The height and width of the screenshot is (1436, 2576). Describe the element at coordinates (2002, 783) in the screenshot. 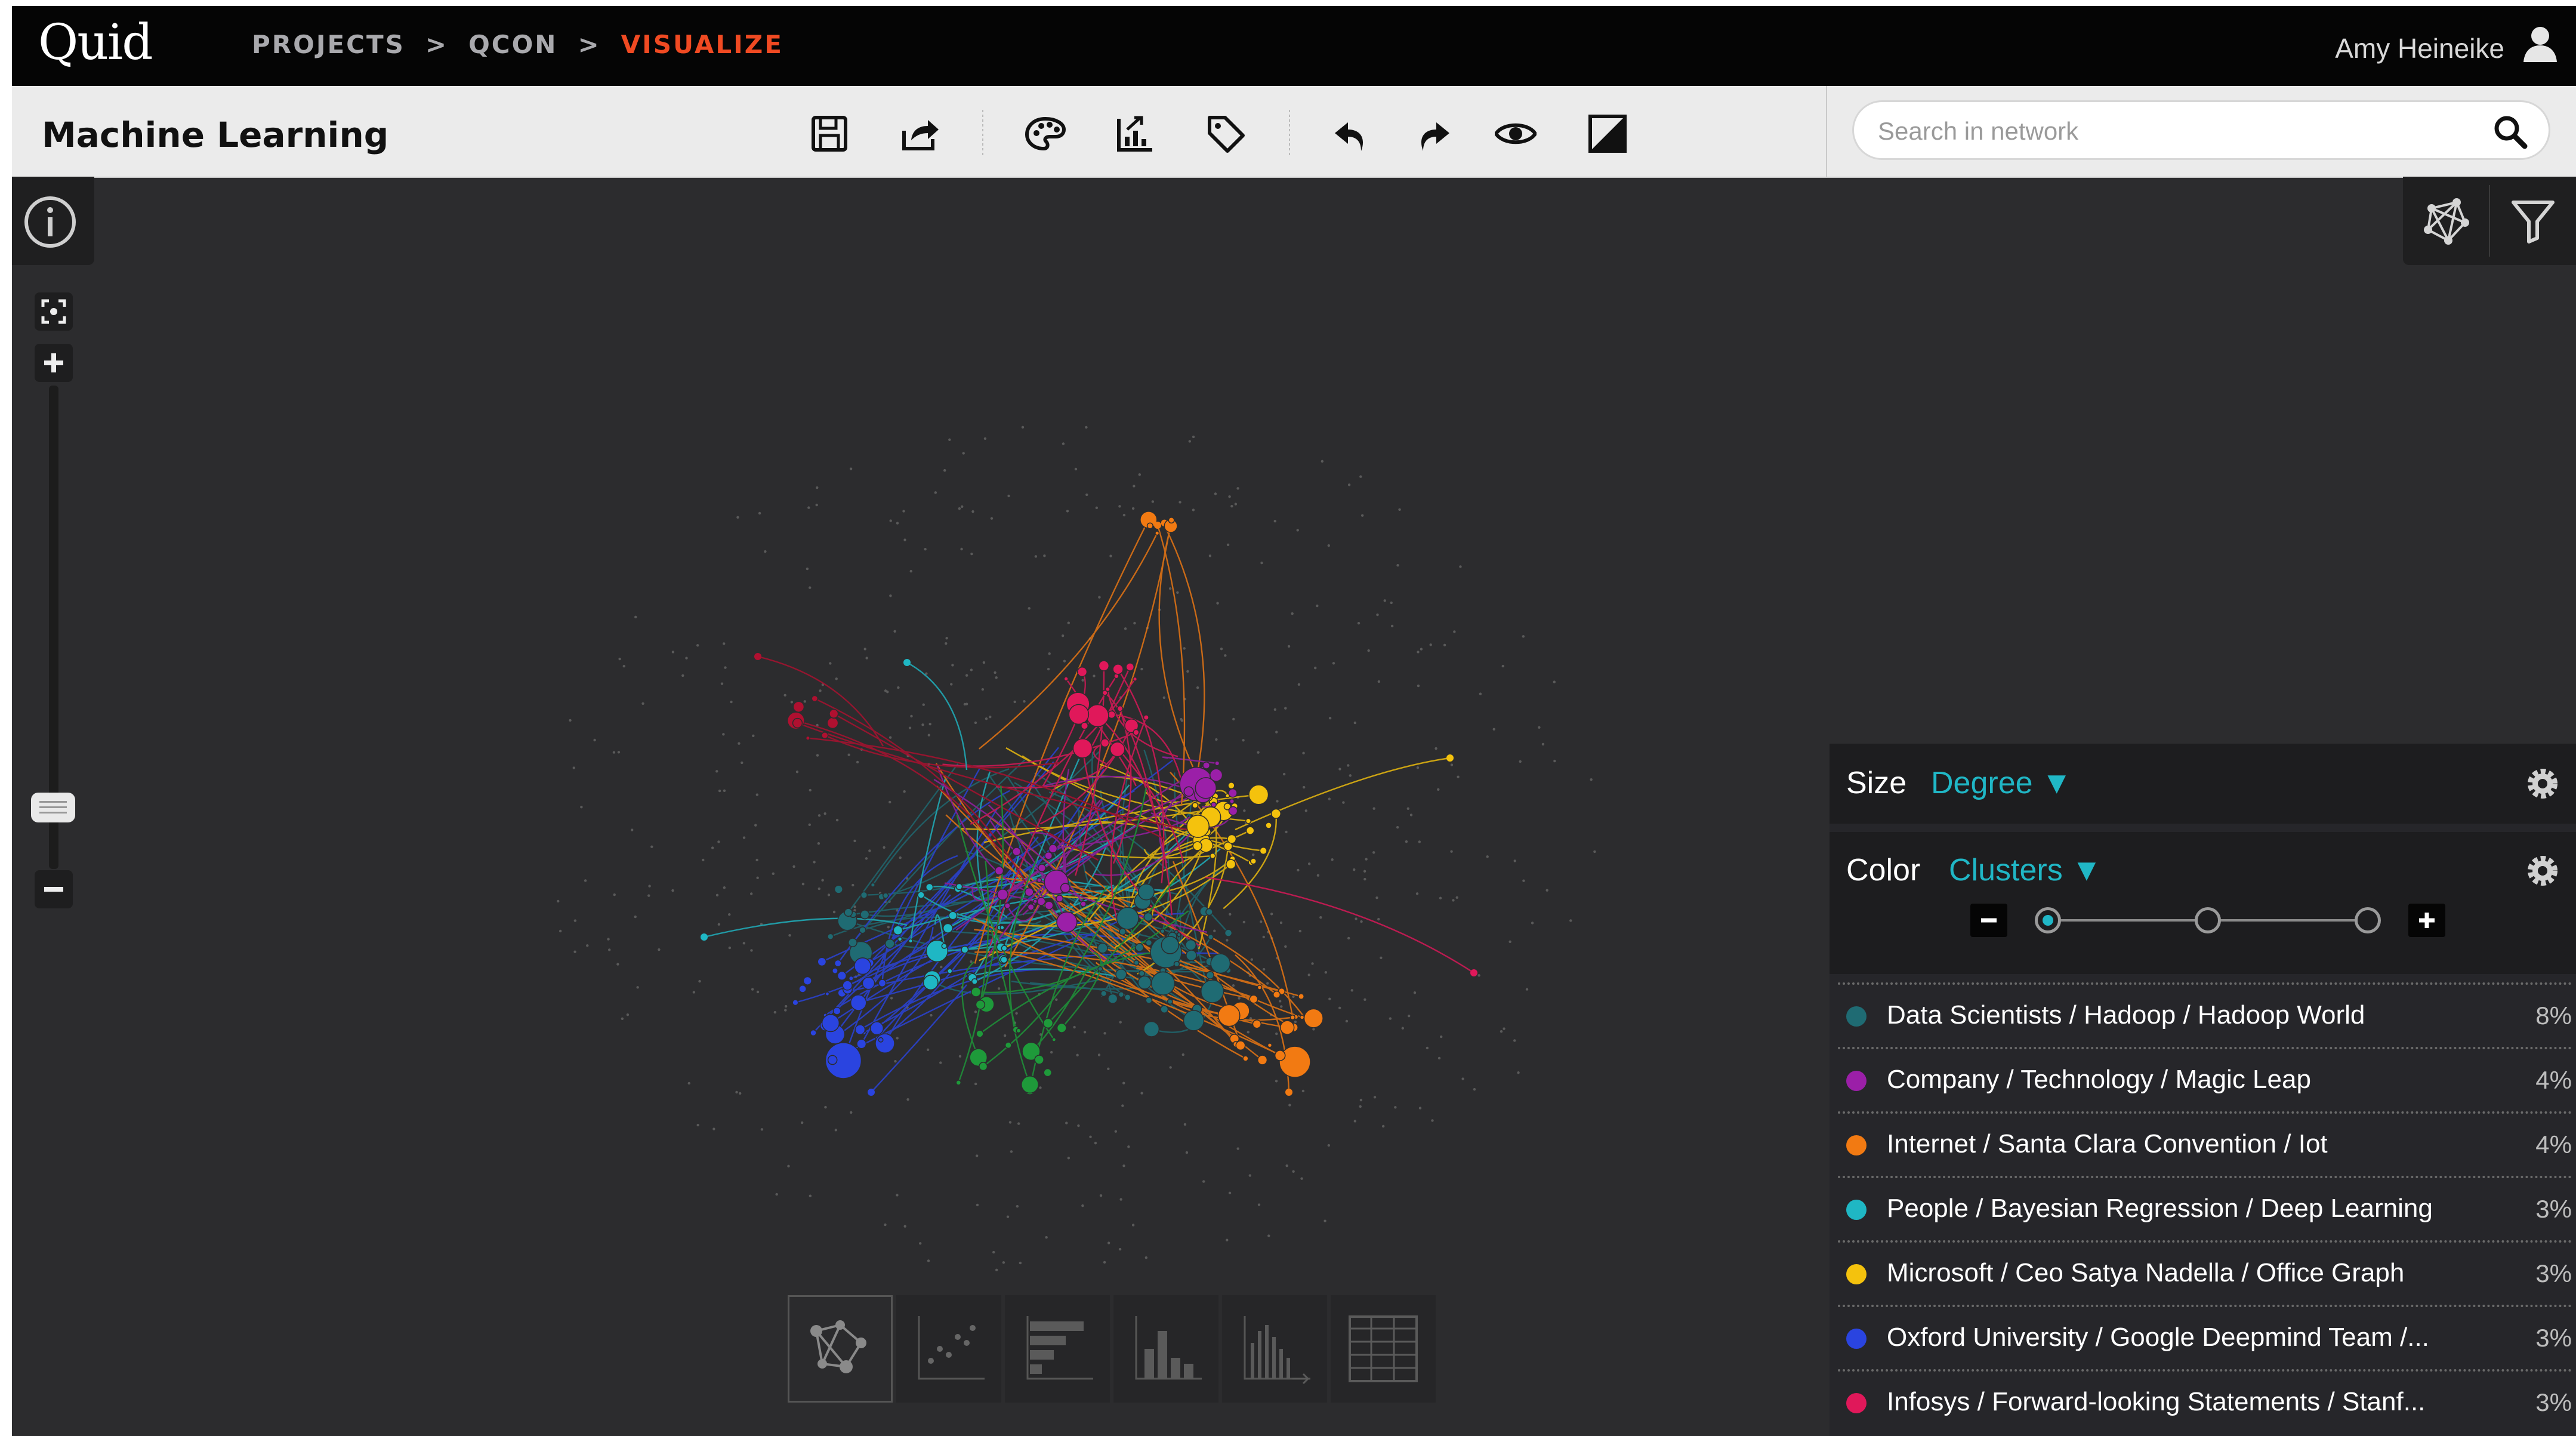

I see `size-dropdown: Degree ▼` at that location.